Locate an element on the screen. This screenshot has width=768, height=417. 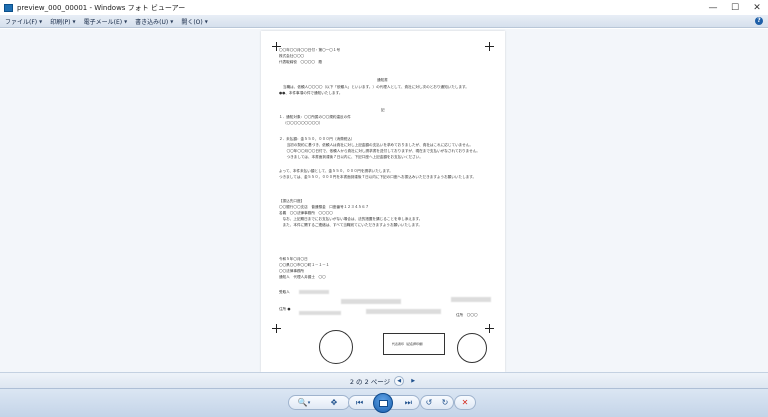
menu-burn-label: 書き込み(U) is located at coordinates (152, 22).